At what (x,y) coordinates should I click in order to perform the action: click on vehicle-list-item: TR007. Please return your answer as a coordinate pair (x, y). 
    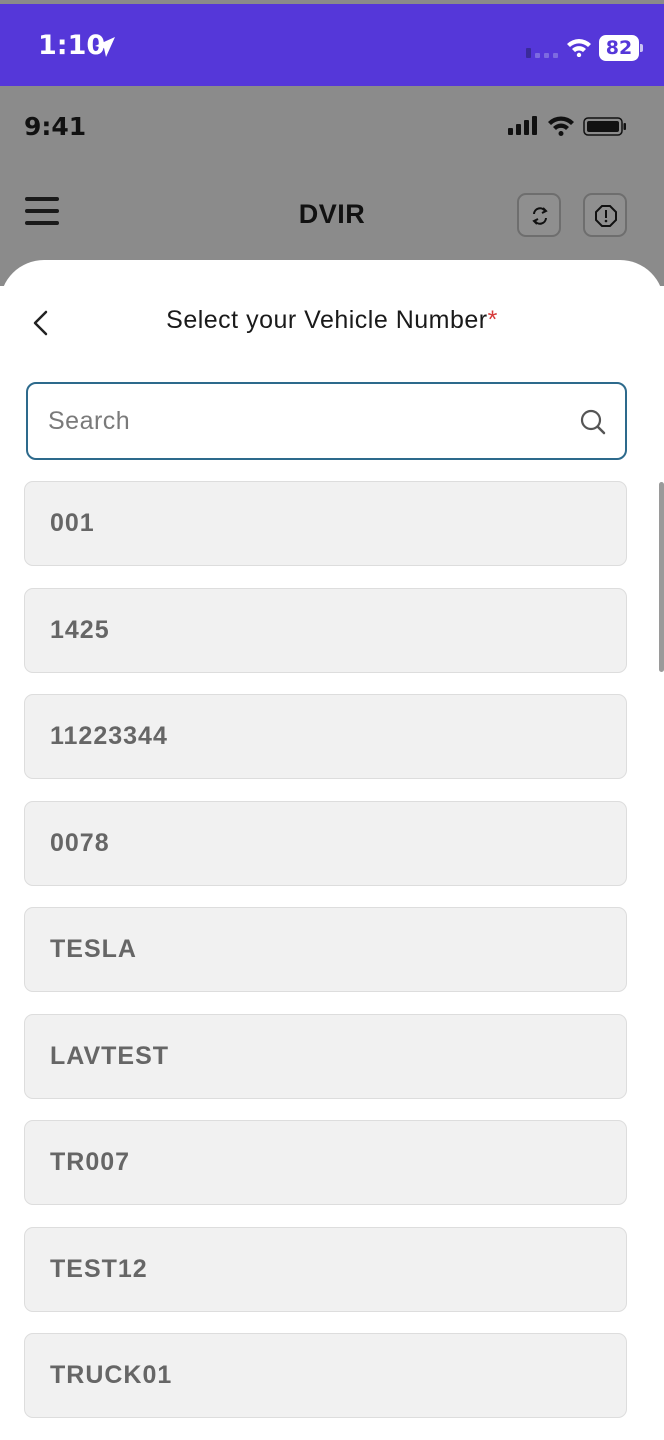
    Looking at the image, I should click on (325, 1162).